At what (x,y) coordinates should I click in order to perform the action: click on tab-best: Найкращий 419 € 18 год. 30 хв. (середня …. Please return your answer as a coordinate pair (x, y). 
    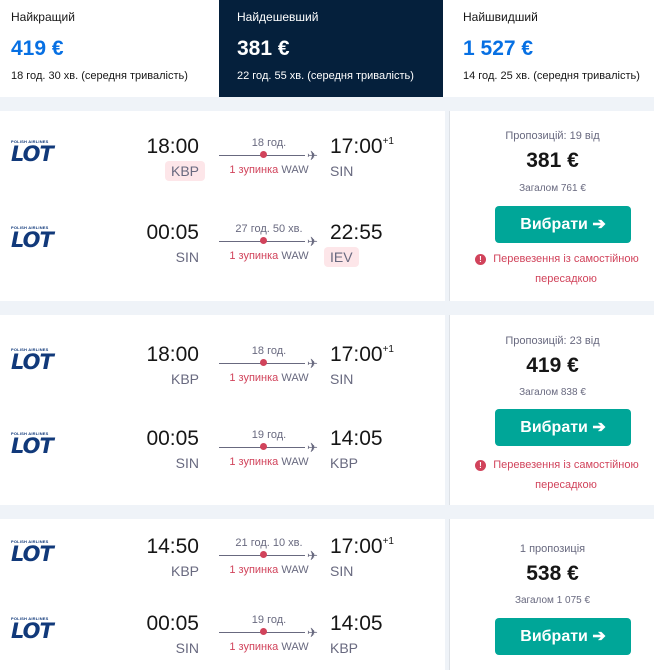
    Looking at the image, I should click on (109, 48).